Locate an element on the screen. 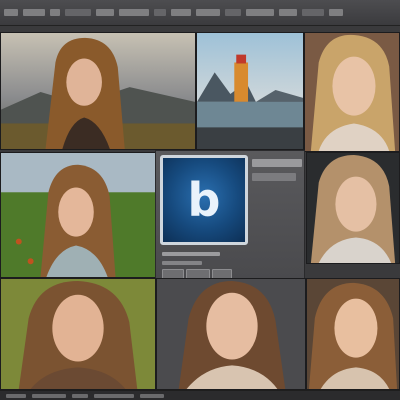 The image size is (400, 400). app-logo: b is located at coordinates (204, 200).